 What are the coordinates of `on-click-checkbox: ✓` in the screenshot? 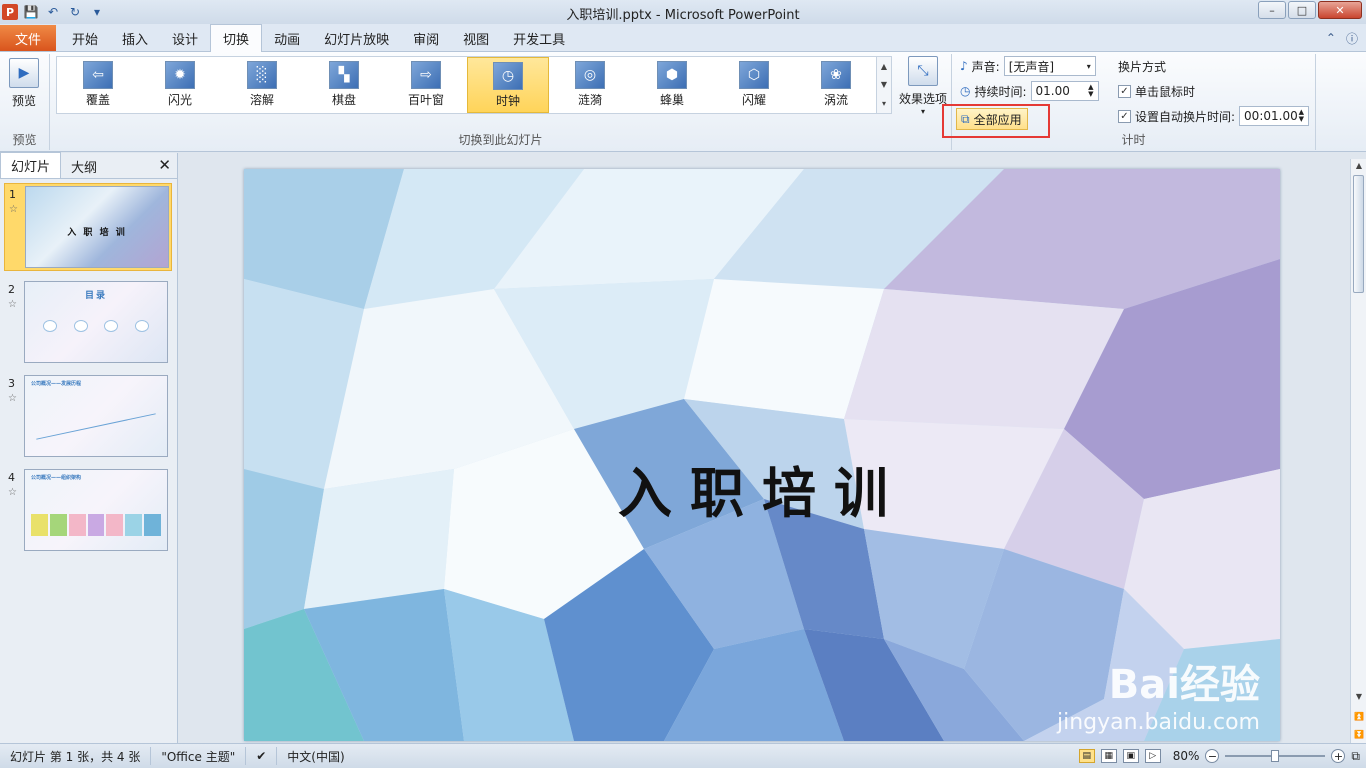 It's located at (1124, 91).